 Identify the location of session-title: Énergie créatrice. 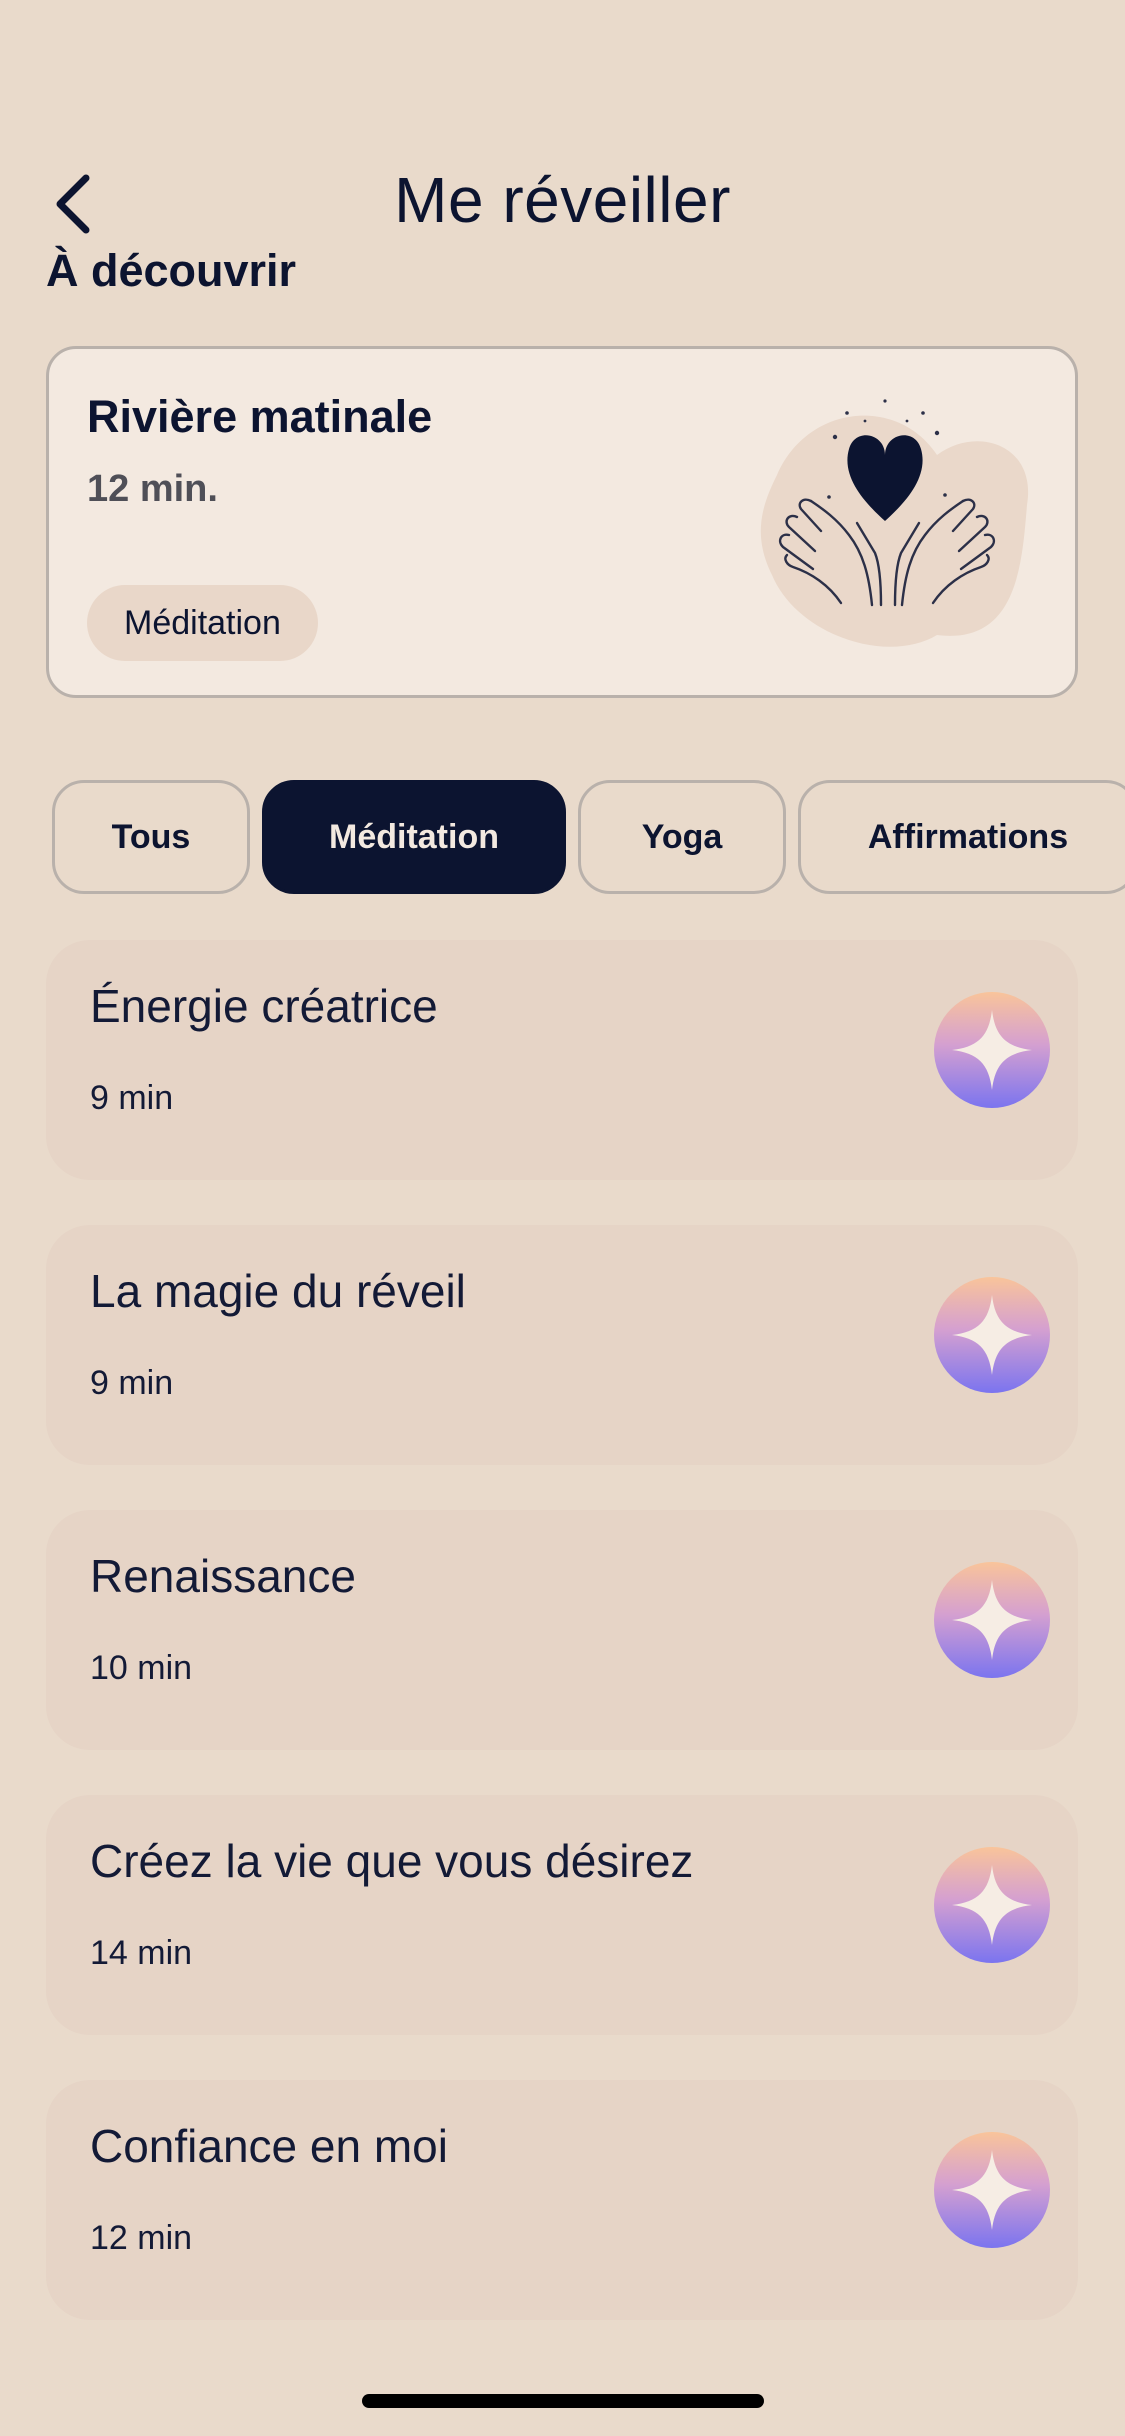
(264, 1006).